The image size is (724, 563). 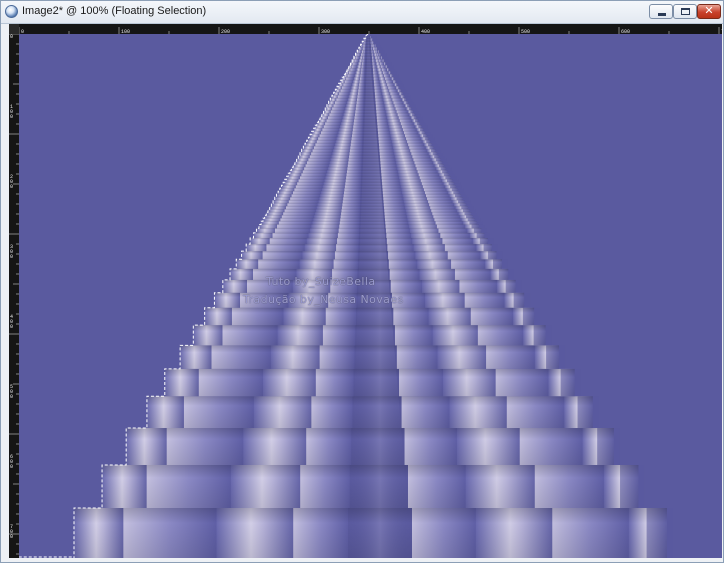 I want to click on maximize-button, so click(x=685, y=11).